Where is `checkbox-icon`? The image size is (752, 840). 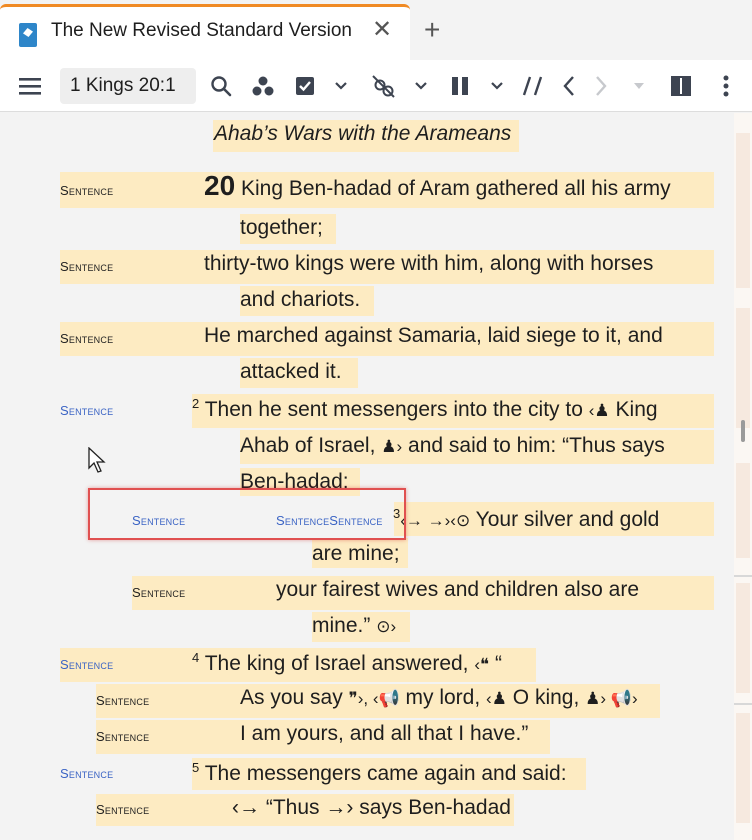 checkbox-icon is located at coordinates (305, 86).